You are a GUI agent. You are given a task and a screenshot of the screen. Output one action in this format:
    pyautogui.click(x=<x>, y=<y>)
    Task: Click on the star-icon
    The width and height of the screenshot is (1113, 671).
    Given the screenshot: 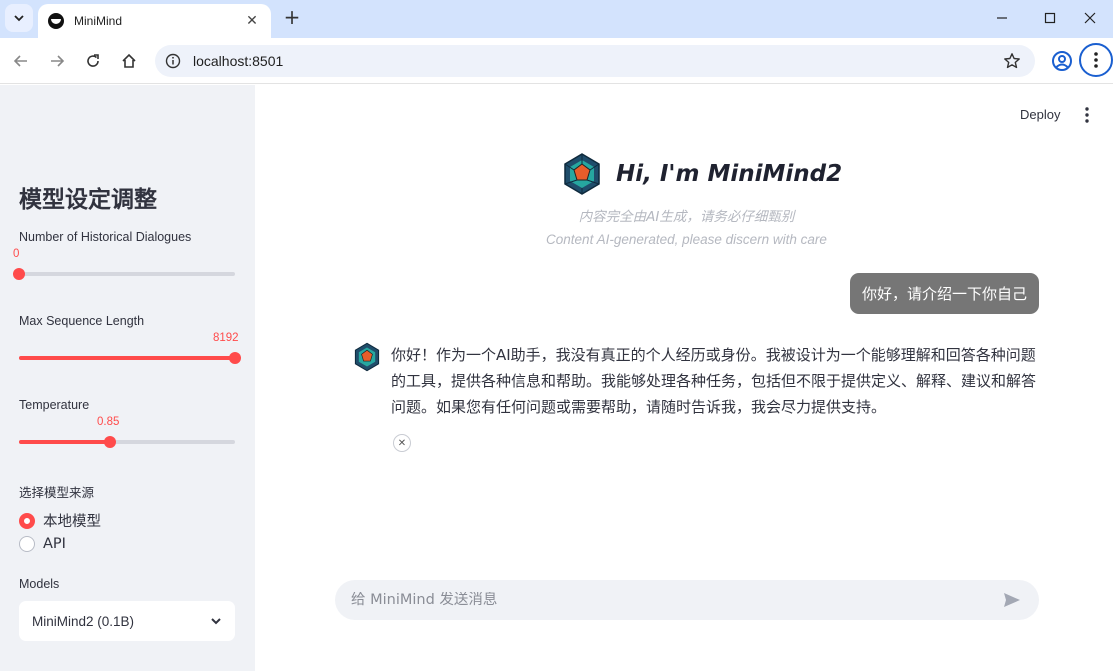 What is the action you would take?
    pyautogui.click(x=1012, y=61)
    